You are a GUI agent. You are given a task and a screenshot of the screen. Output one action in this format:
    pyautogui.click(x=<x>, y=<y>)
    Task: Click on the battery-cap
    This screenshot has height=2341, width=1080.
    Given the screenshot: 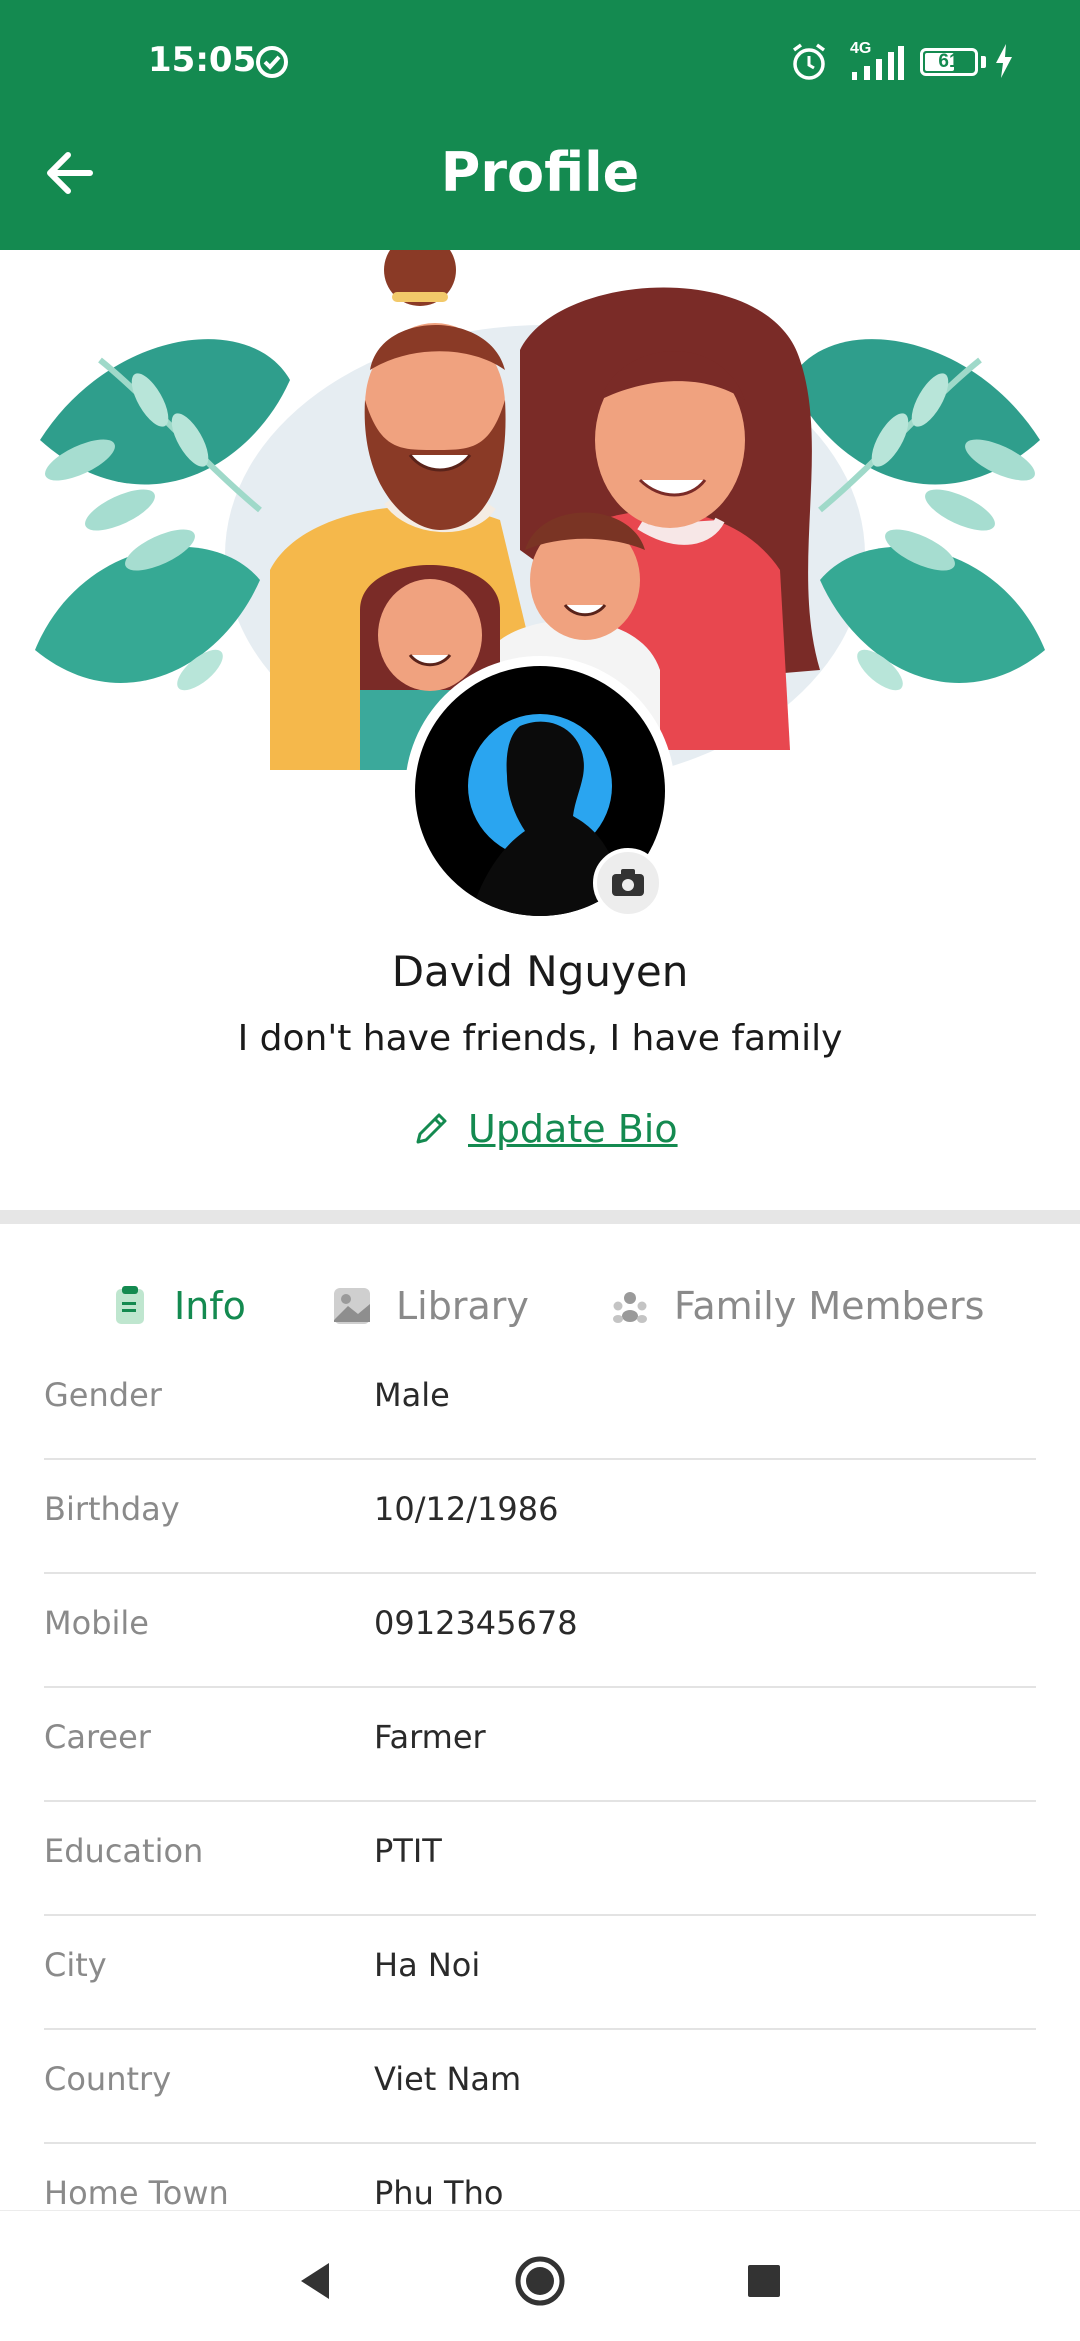 What is the action you would take?
    pyautogui.click(x=983, y=62)
    